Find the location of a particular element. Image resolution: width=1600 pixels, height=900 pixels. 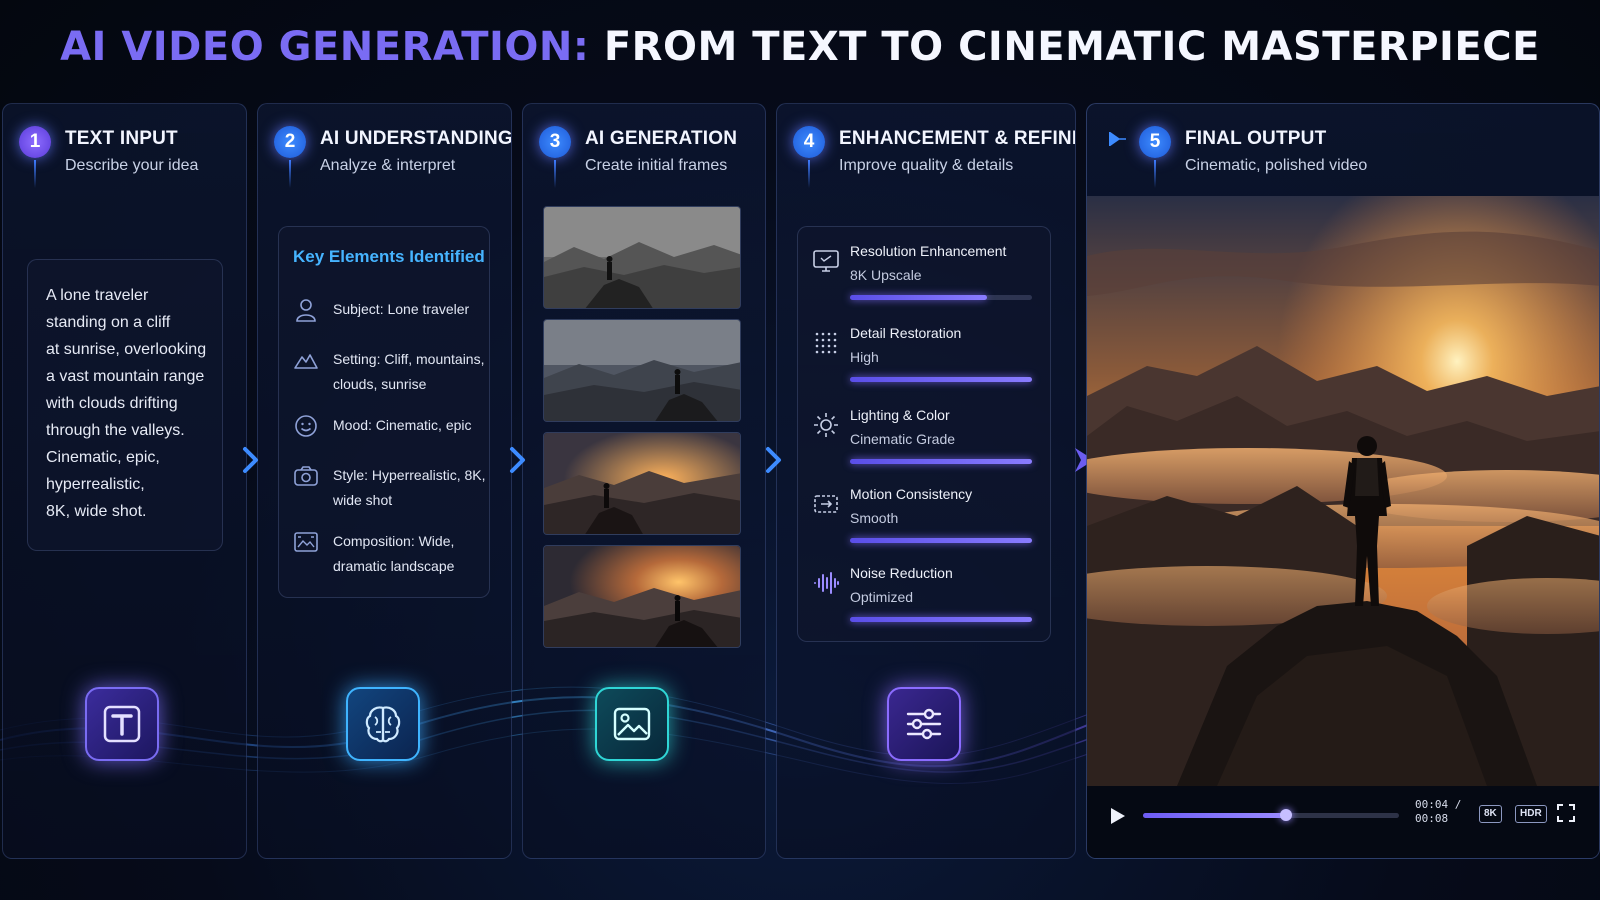

resolution-badge: 8K is located at coordinates (1490, 814).